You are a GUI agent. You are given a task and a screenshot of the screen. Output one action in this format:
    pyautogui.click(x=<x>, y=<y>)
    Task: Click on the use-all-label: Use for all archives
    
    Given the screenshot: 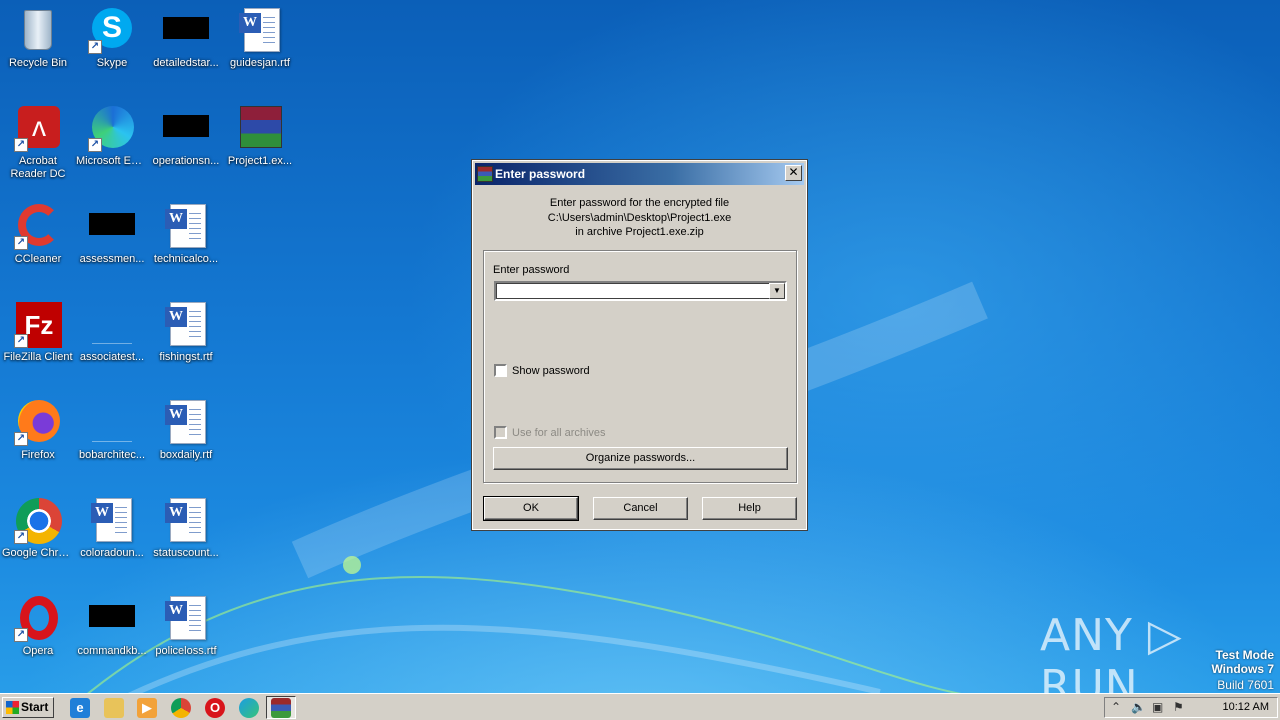 What is the action you would take?
    pyautogui.click(x=559, y=432)
    